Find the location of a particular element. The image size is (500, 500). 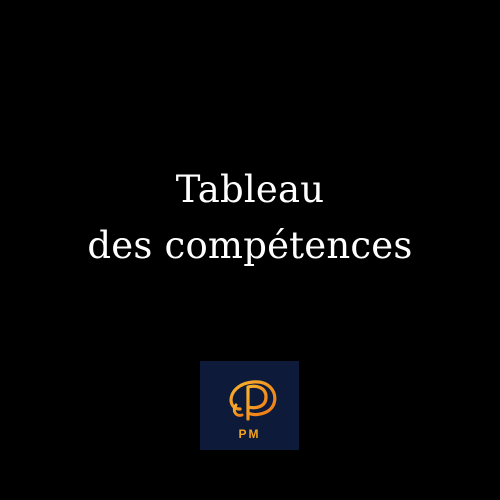

title-line-1: Tableau is located at coordinates (250, 189).